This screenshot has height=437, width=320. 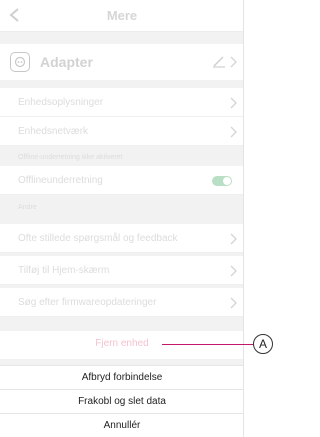 What do you see at coordinates (208, 344) in the screenshot?
I see `callout-line` at bounding box center [208, 344].